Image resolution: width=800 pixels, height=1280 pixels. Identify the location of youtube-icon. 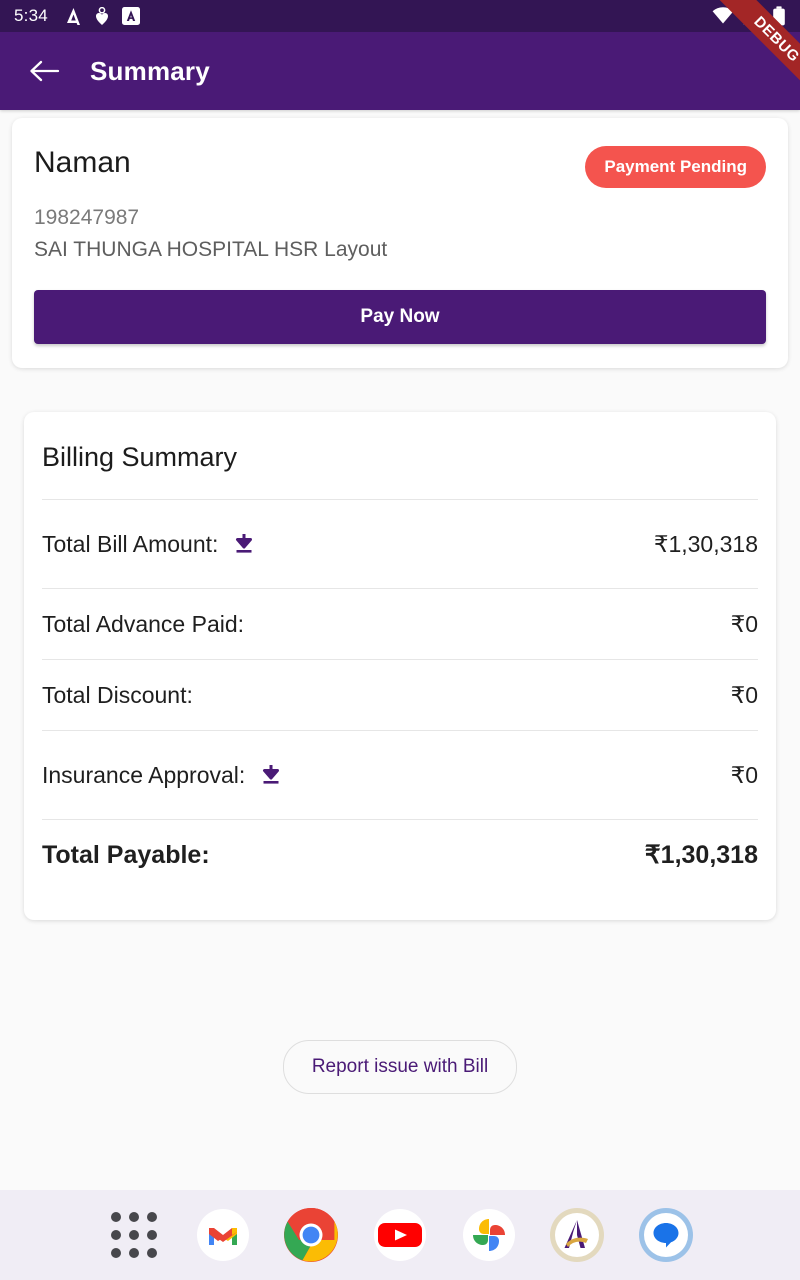
(400, 1235).